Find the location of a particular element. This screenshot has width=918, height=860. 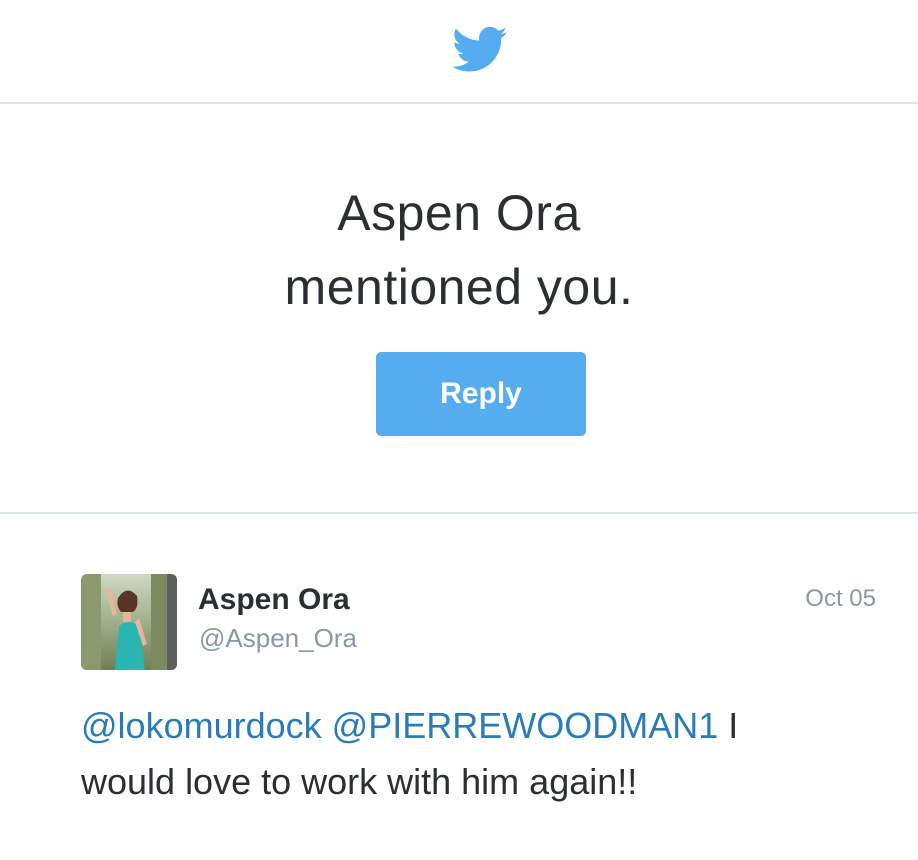

mention-link-pierrewoodman1: @PIERREWOODMAN1 is located at coordinates (525, 725).